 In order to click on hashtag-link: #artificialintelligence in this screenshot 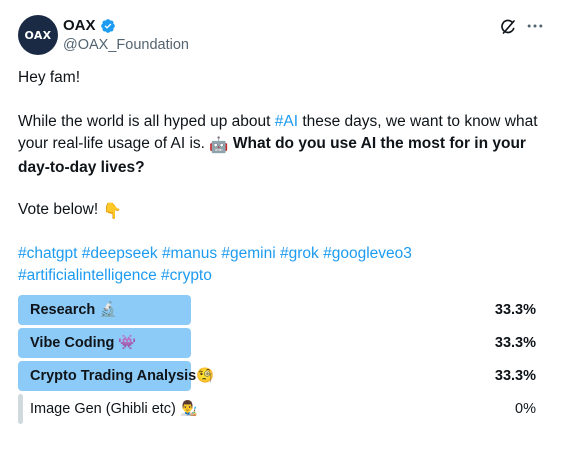, I will do `click(87, 275)`.